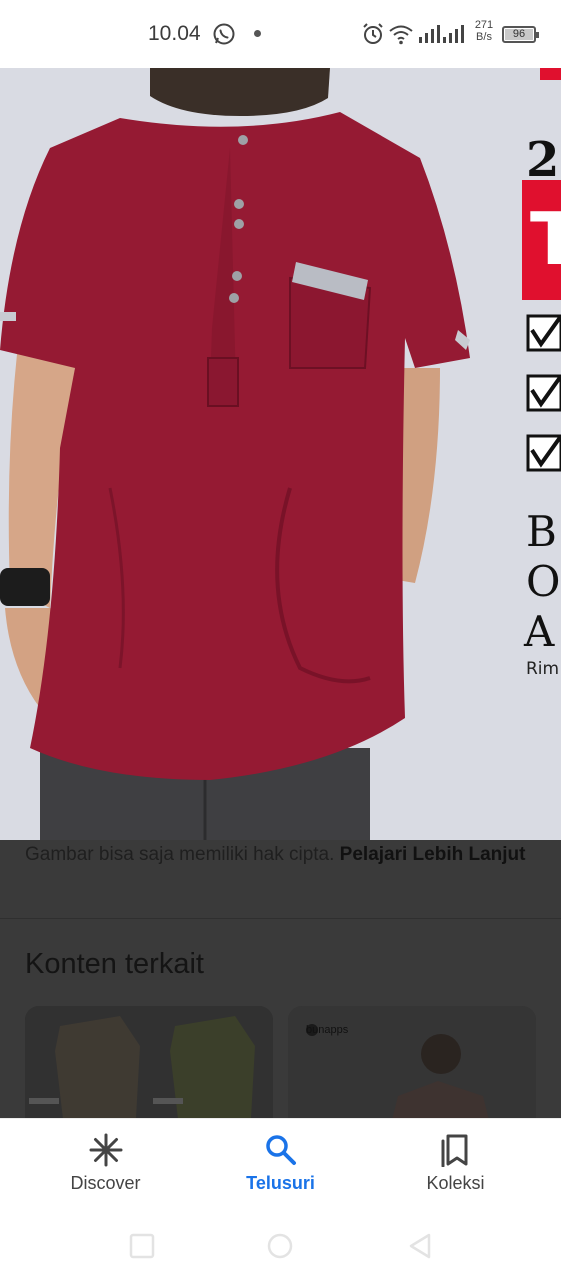 The height and width of the screenshot is (1280, 561). Describe the element at coordinates (455, 1183) in the screenshot. I see `nav-koleksi-label: Koleksi` at that location.